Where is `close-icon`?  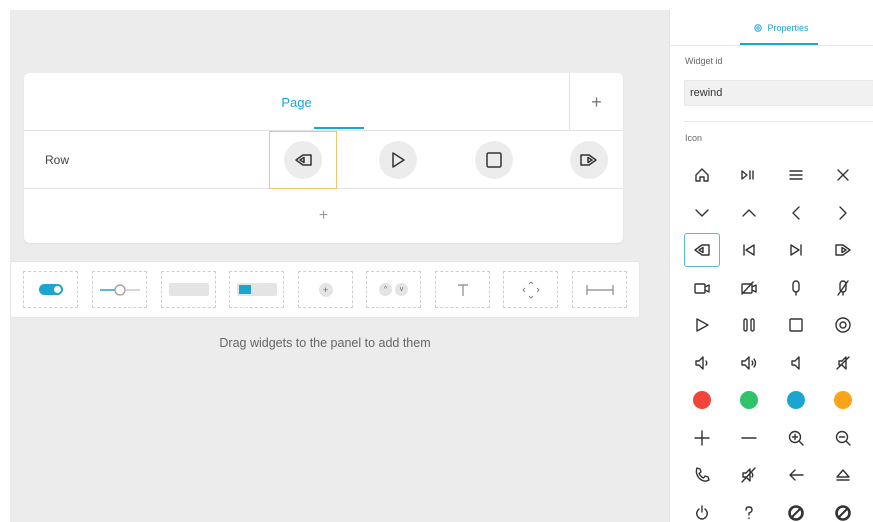
close-icon is located at coordinates (843, 175).